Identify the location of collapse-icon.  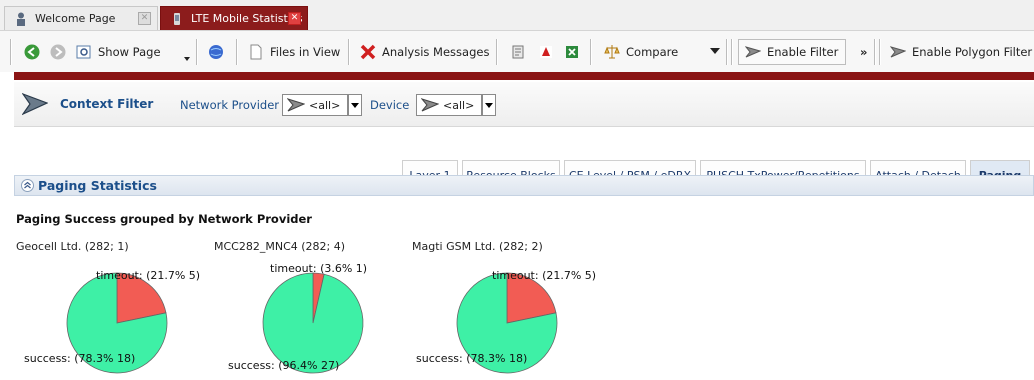
(27, 185).